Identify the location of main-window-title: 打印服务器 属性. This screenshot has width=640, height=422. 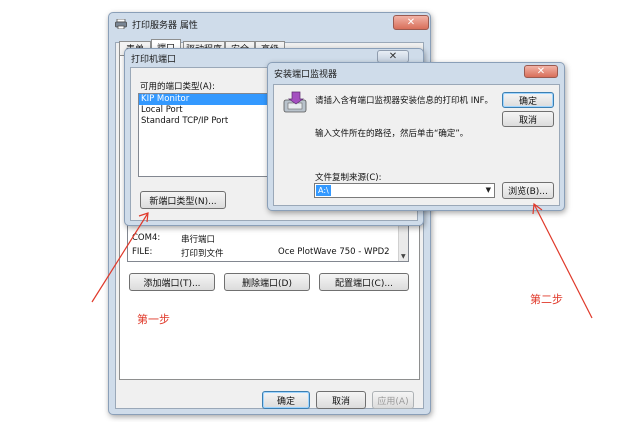
(165, 25).